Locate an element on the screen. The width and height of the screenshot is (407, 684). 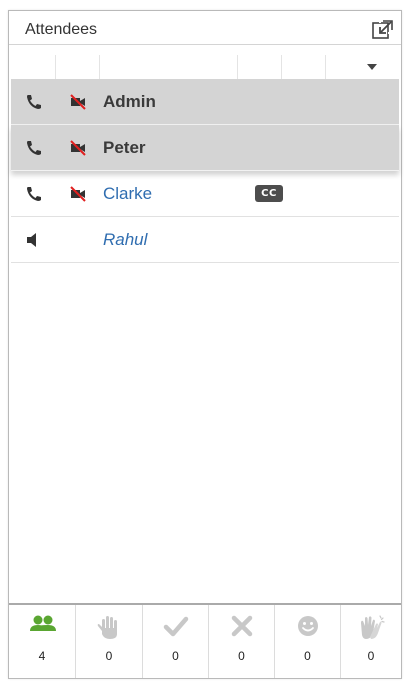
panel-title: Attendees is located at coordinates (61, 29).